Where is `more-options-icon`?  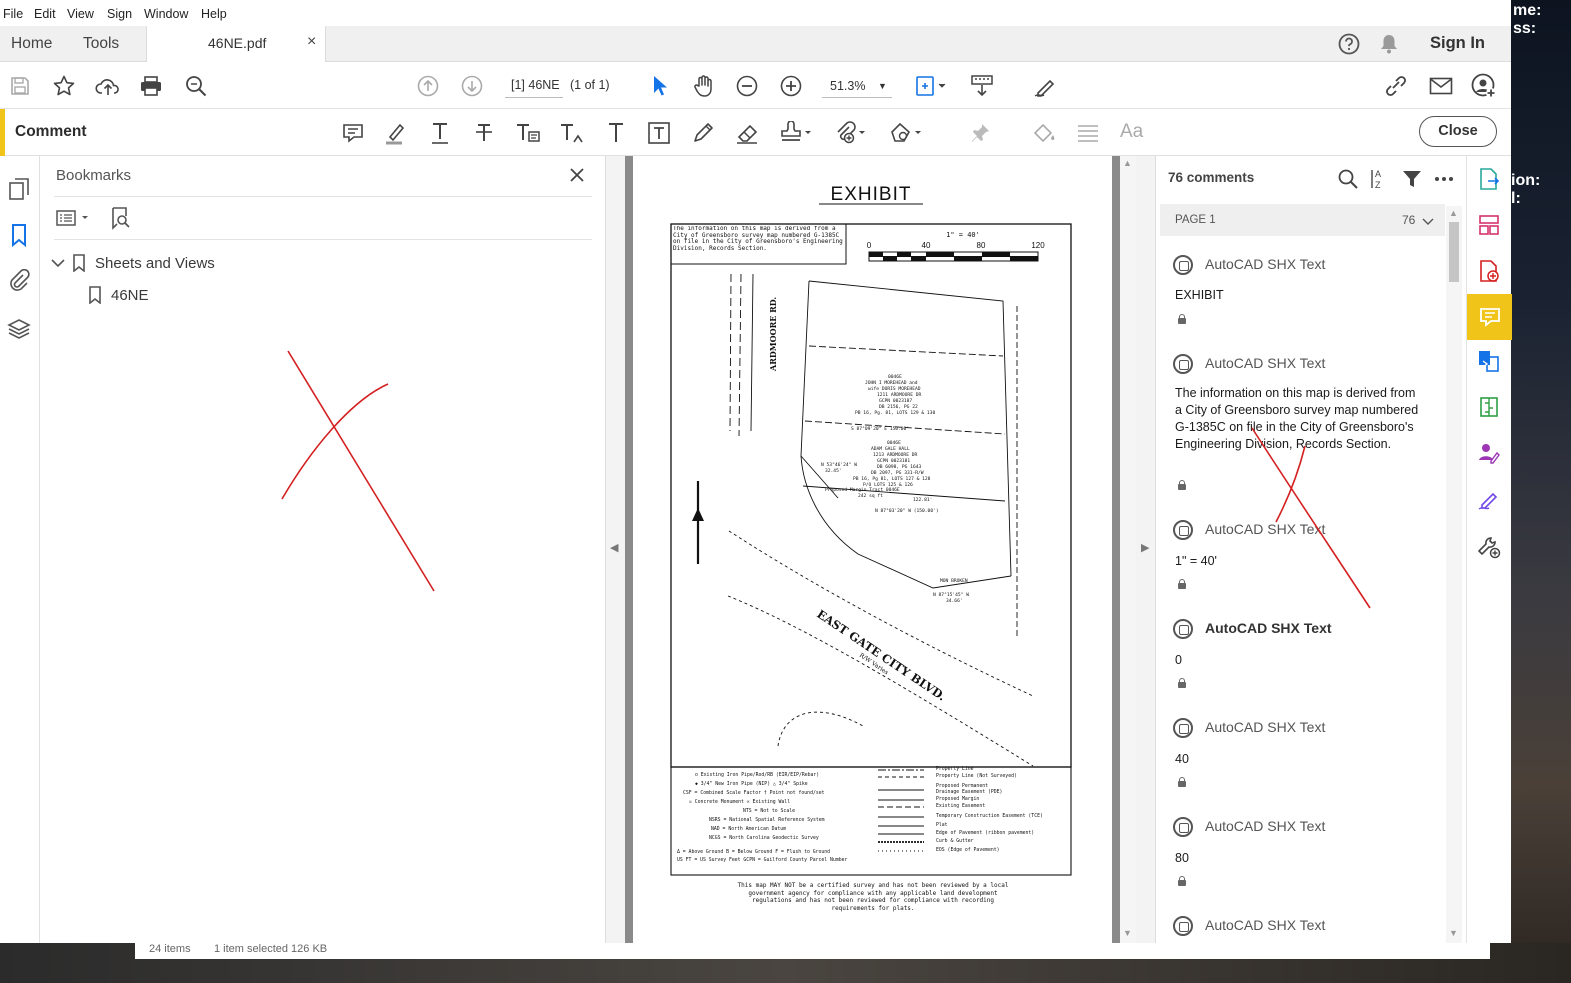 more-options-icon is located at coordinates (1444, 179).